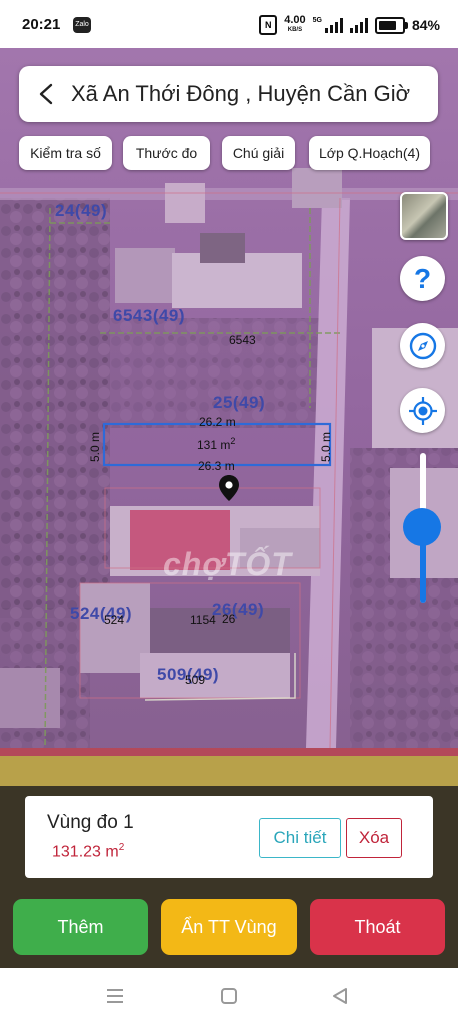 This screenshot has width=458, height=1024. What do you see at coordinates (391, 25) in the screenshot?
I see `battery-icon` at bounding box center [391, 25].